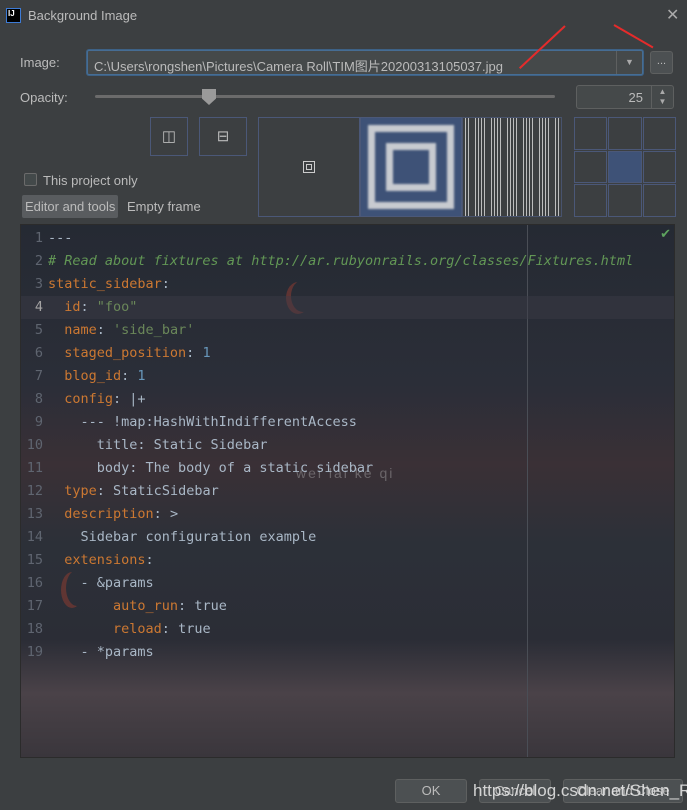  I want to click on code-token: title: Static Sidebar, so click(158, 445).